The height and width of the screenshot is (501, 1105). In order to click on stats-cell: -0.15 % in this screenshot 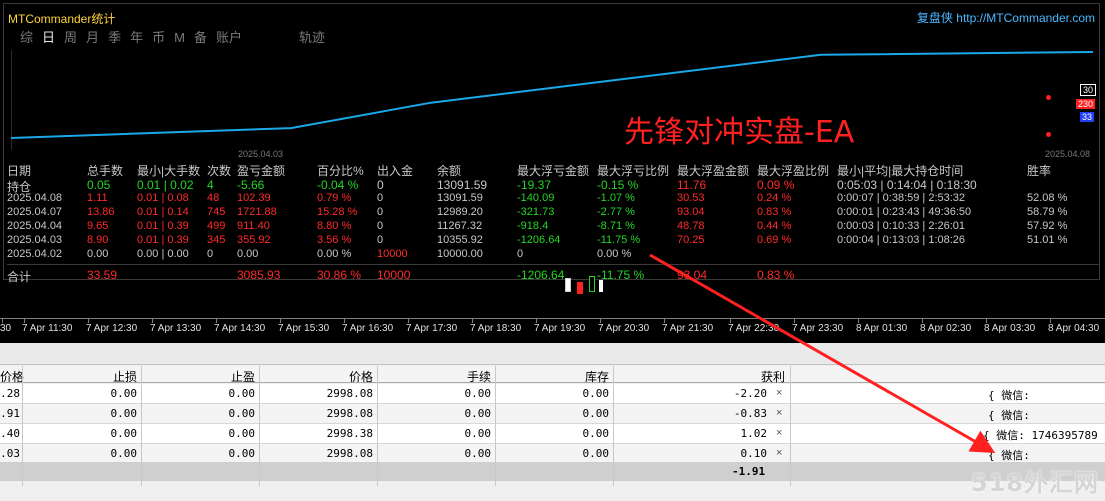, I will do `click(618, 185)`.